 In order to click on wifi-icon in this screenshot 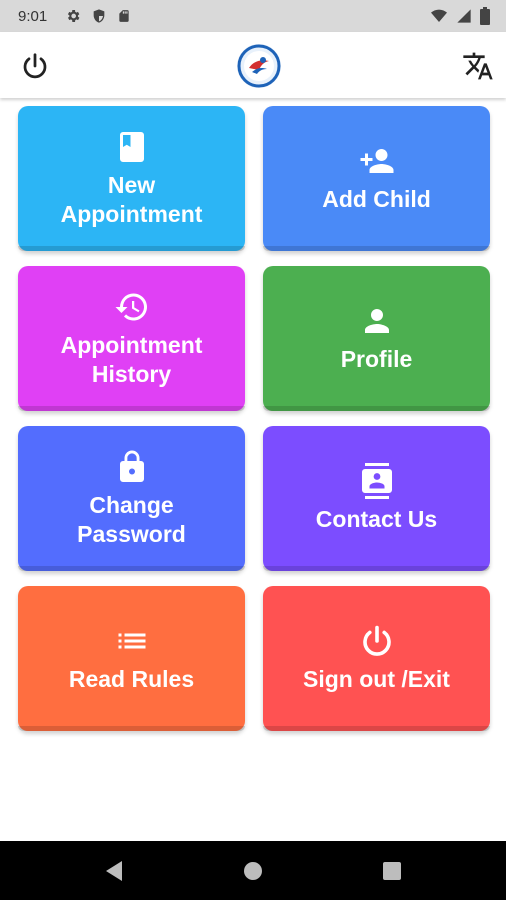, I will do `click(439, 15)`.